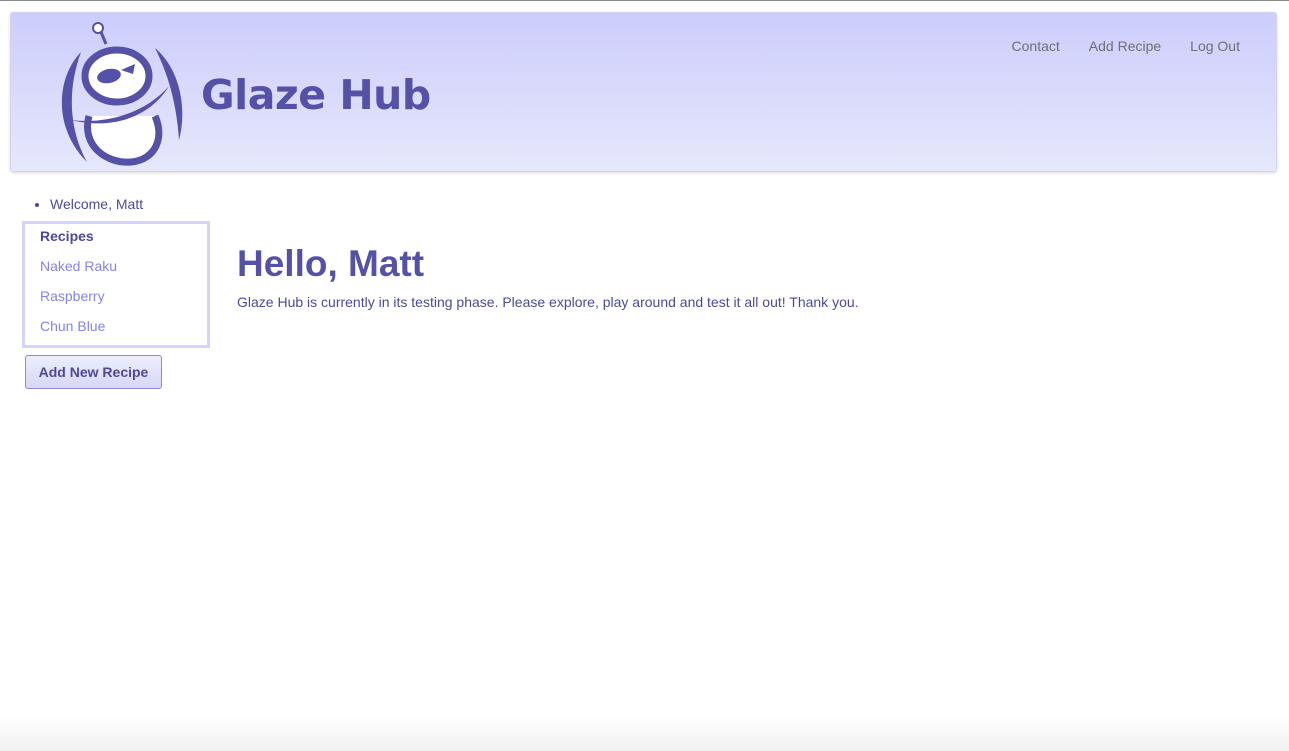  Describe the element at coordinates (96, 204) in the screenshot. I see `welcome-message: Welcome, Matt` at that location.